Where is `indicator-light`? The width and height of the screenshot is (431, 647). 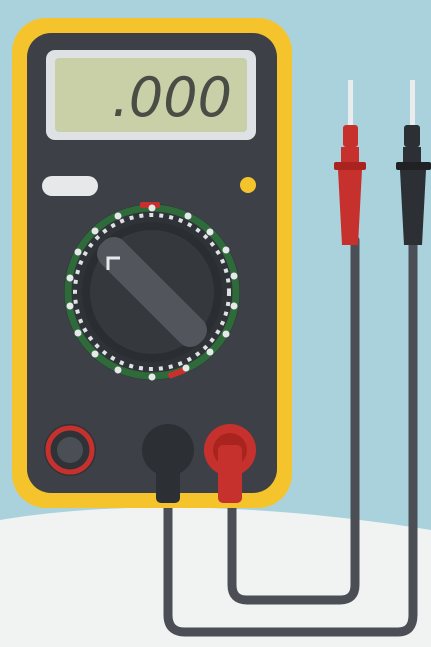
indicator-light is located at coordinates (248, 185).